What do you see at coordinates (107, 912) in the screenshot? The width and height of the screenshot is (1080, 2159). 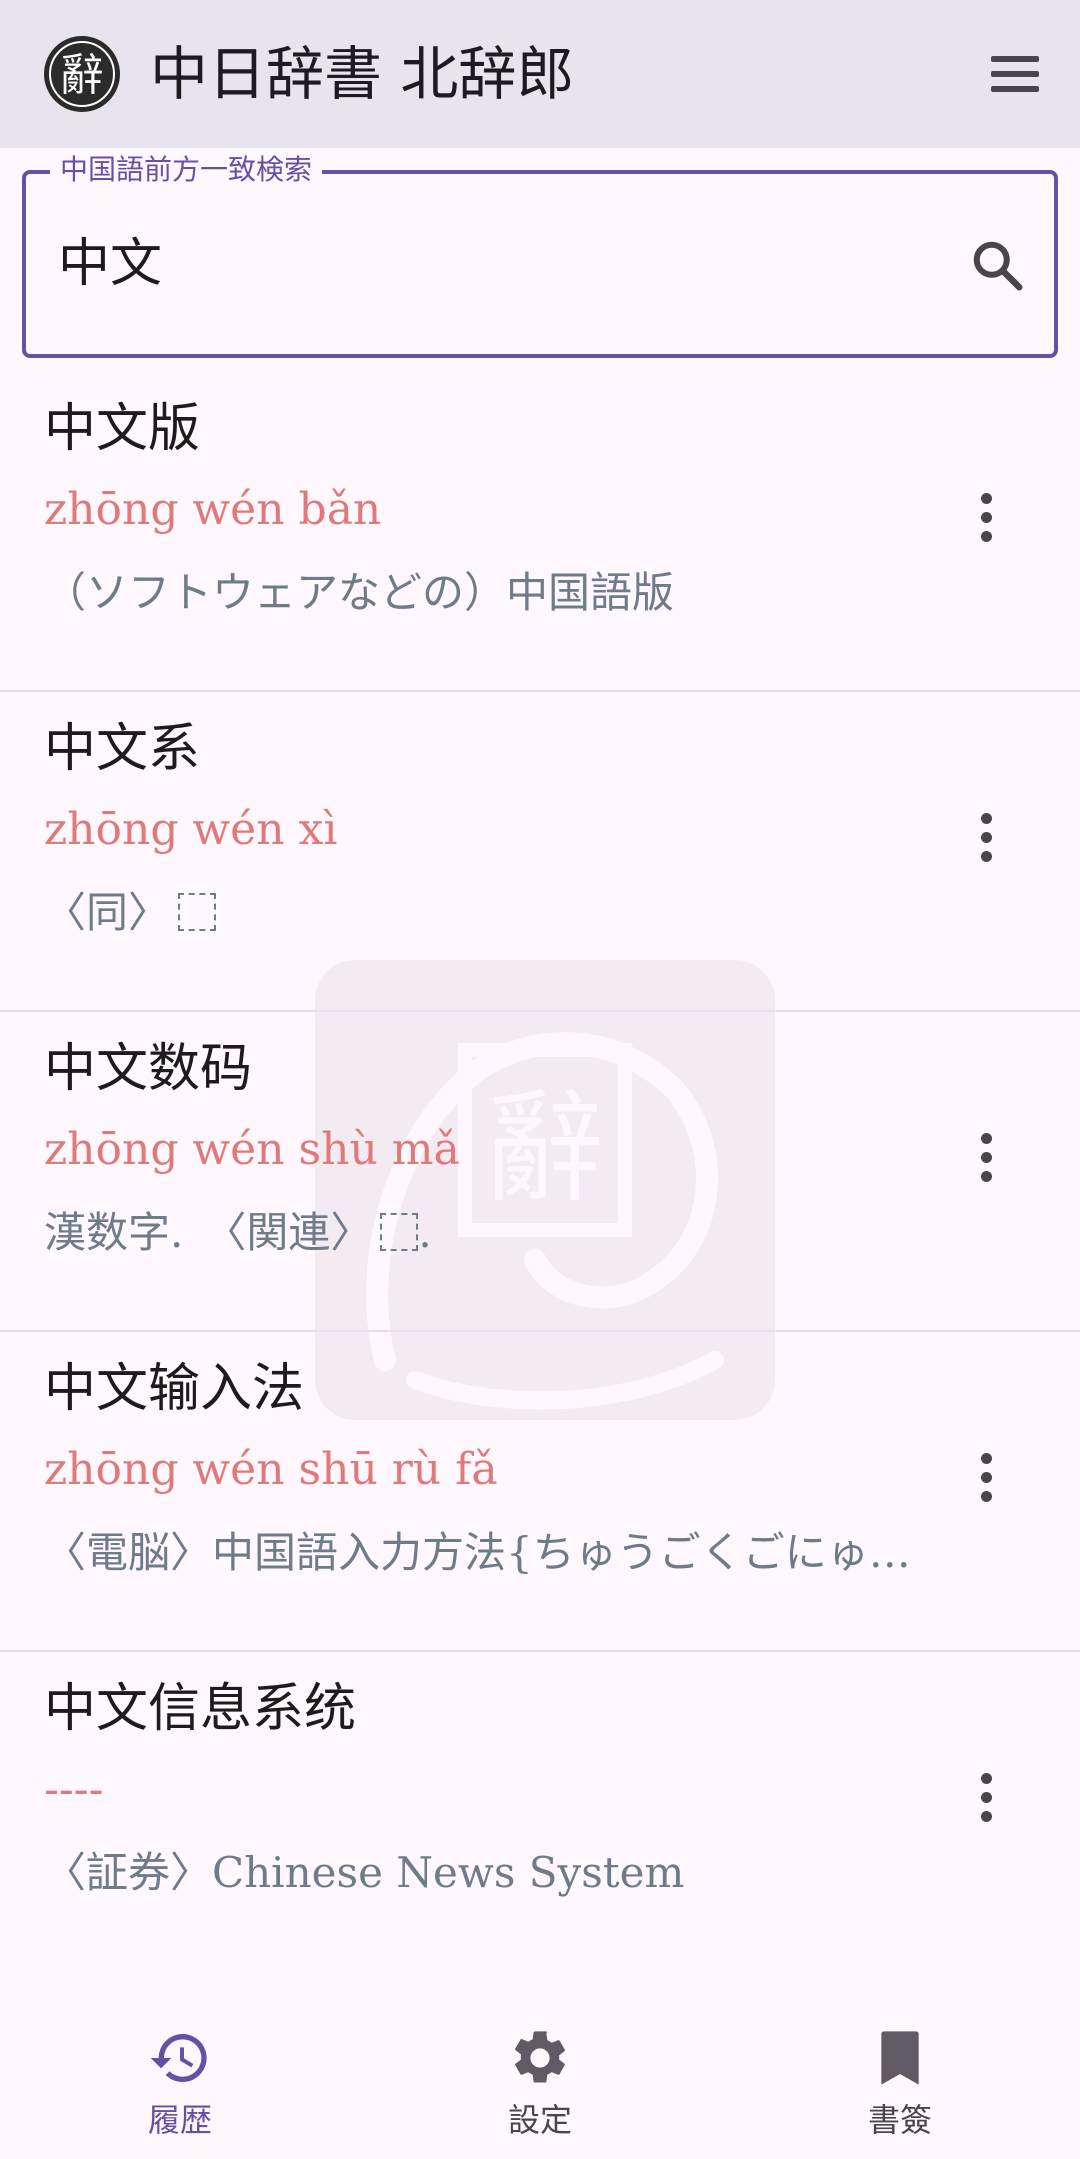 I see `result-meaning: 〈同〉` at bounding box center [107, 912].